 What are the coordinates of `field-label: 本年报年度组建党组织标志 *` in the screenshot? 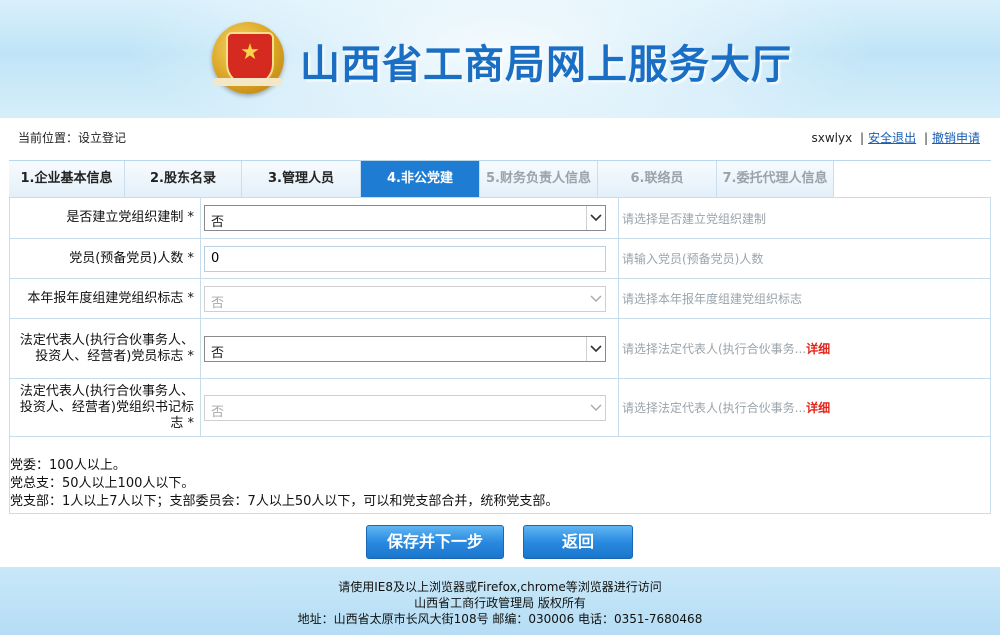 It's located at (105, 298).